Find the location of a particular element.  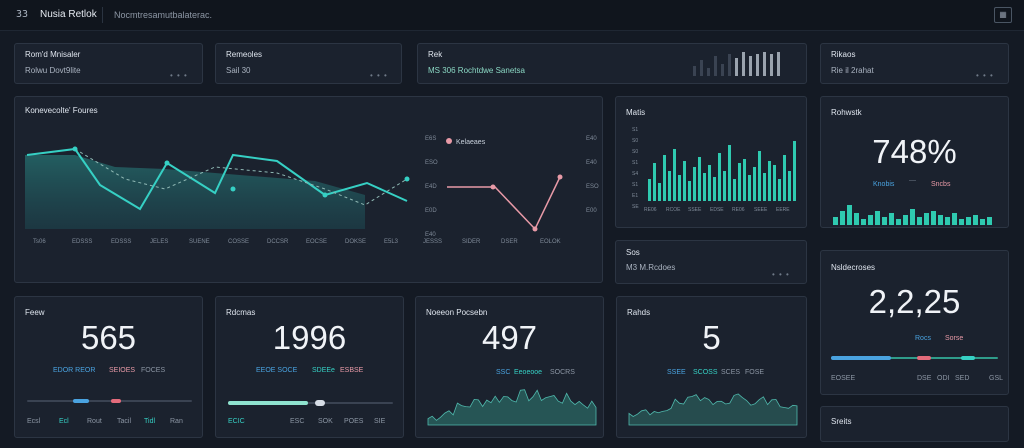

x-tick-label: EOLOK is located at coordinates (550, 242).